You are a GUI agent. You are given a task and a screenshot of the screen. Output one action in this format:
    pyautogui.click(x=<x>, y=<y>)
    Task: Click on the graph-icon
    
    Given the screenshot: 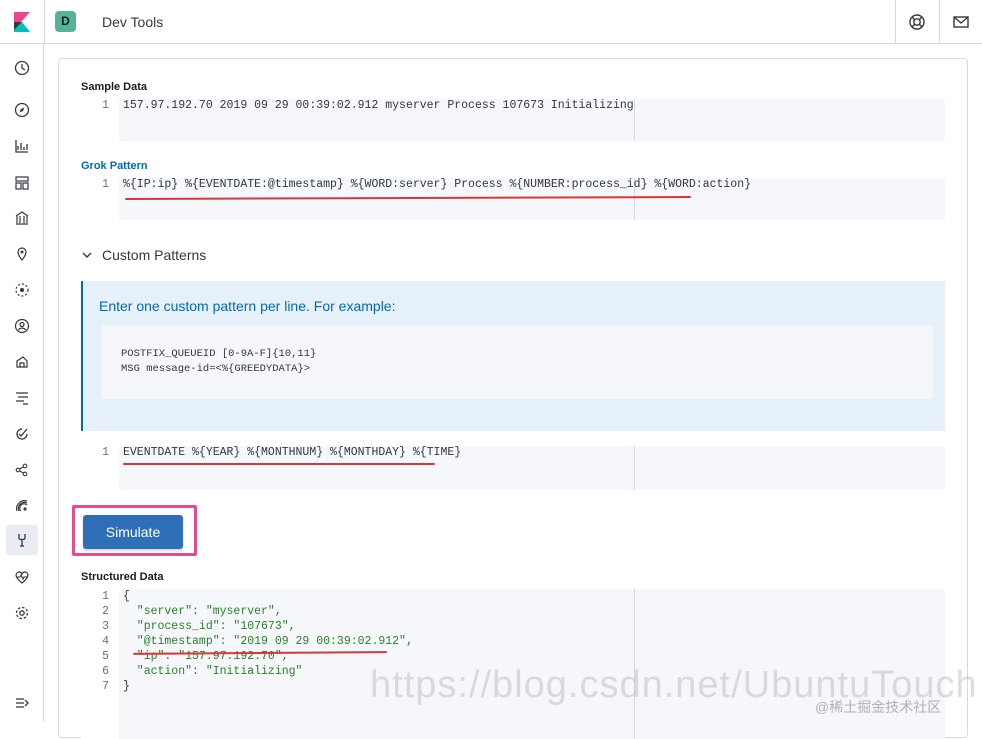 What is the action you would take?
    pyautogui.click(x=22, y=470)
    